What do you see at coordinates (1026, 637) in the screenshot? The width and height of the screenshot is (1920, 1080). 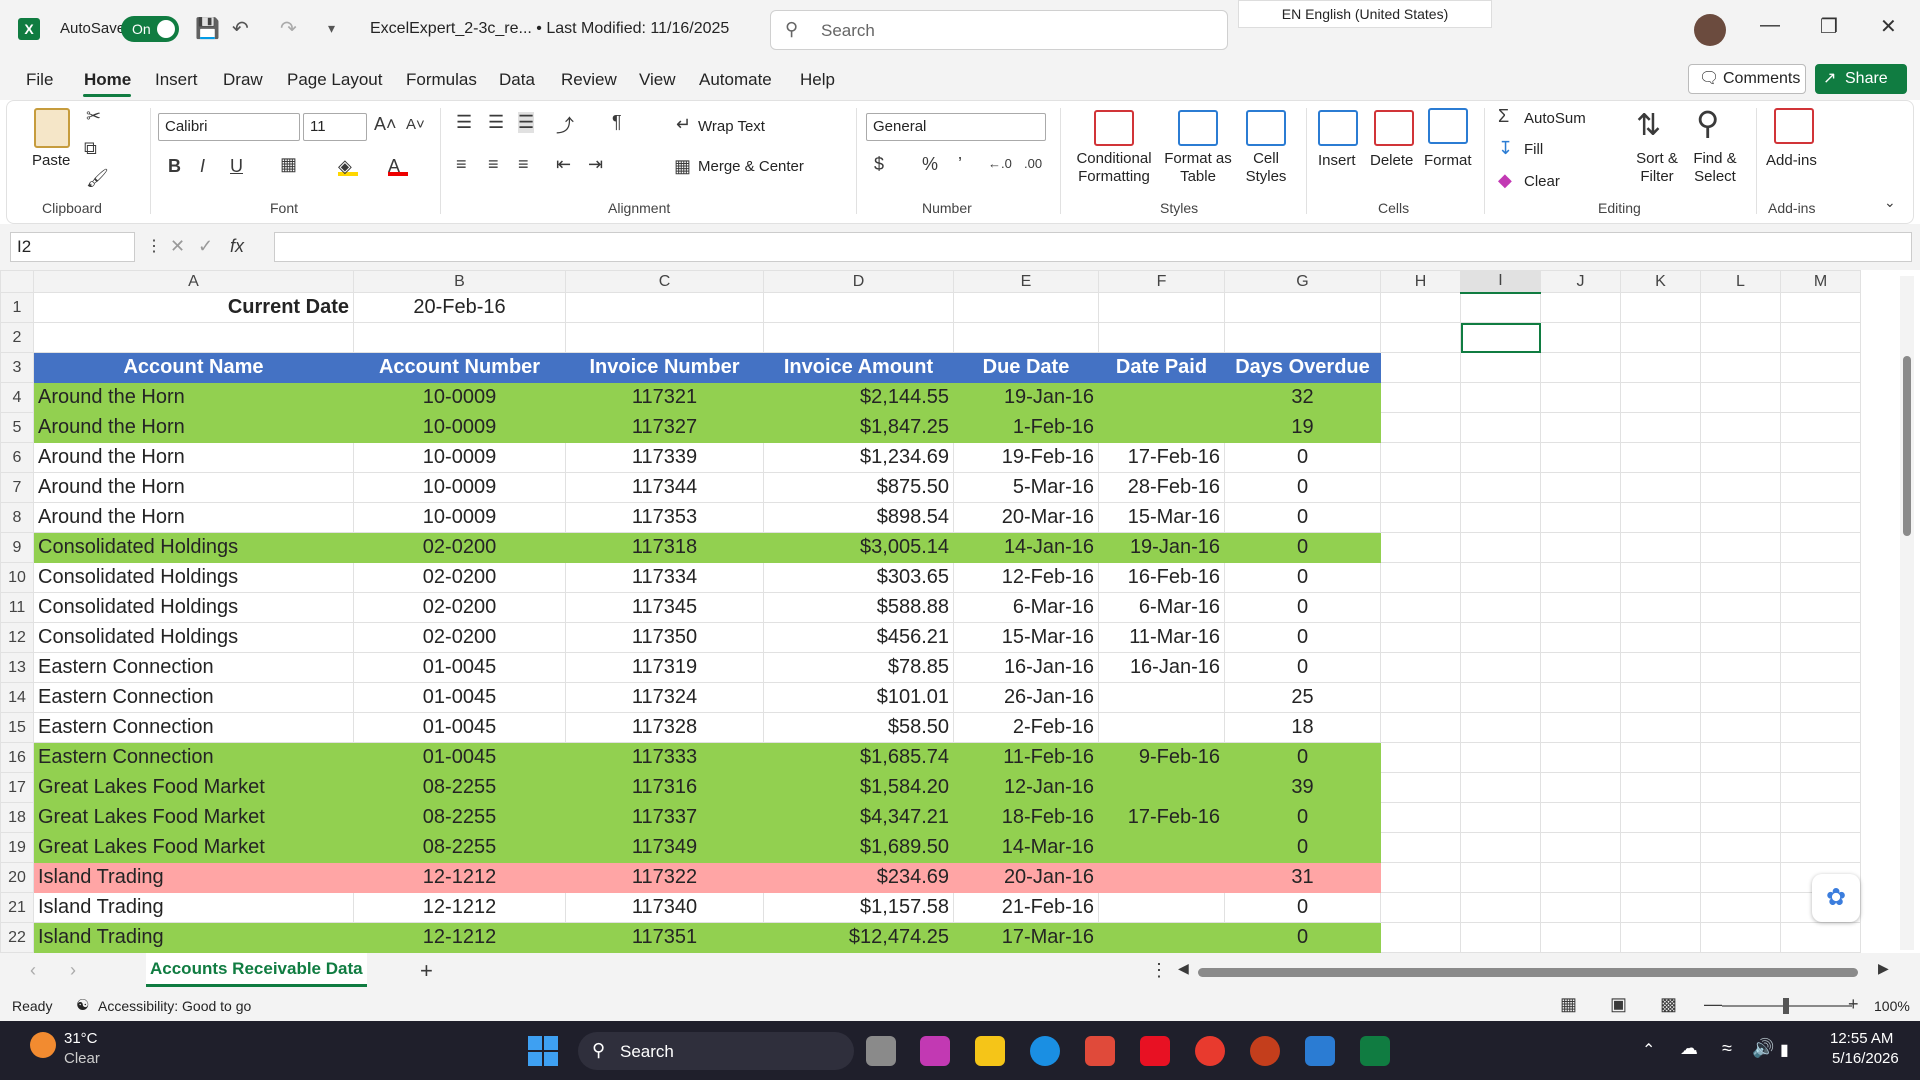 I see `table-cell: 15-Mar-16` at bounding box center [1026, 637].